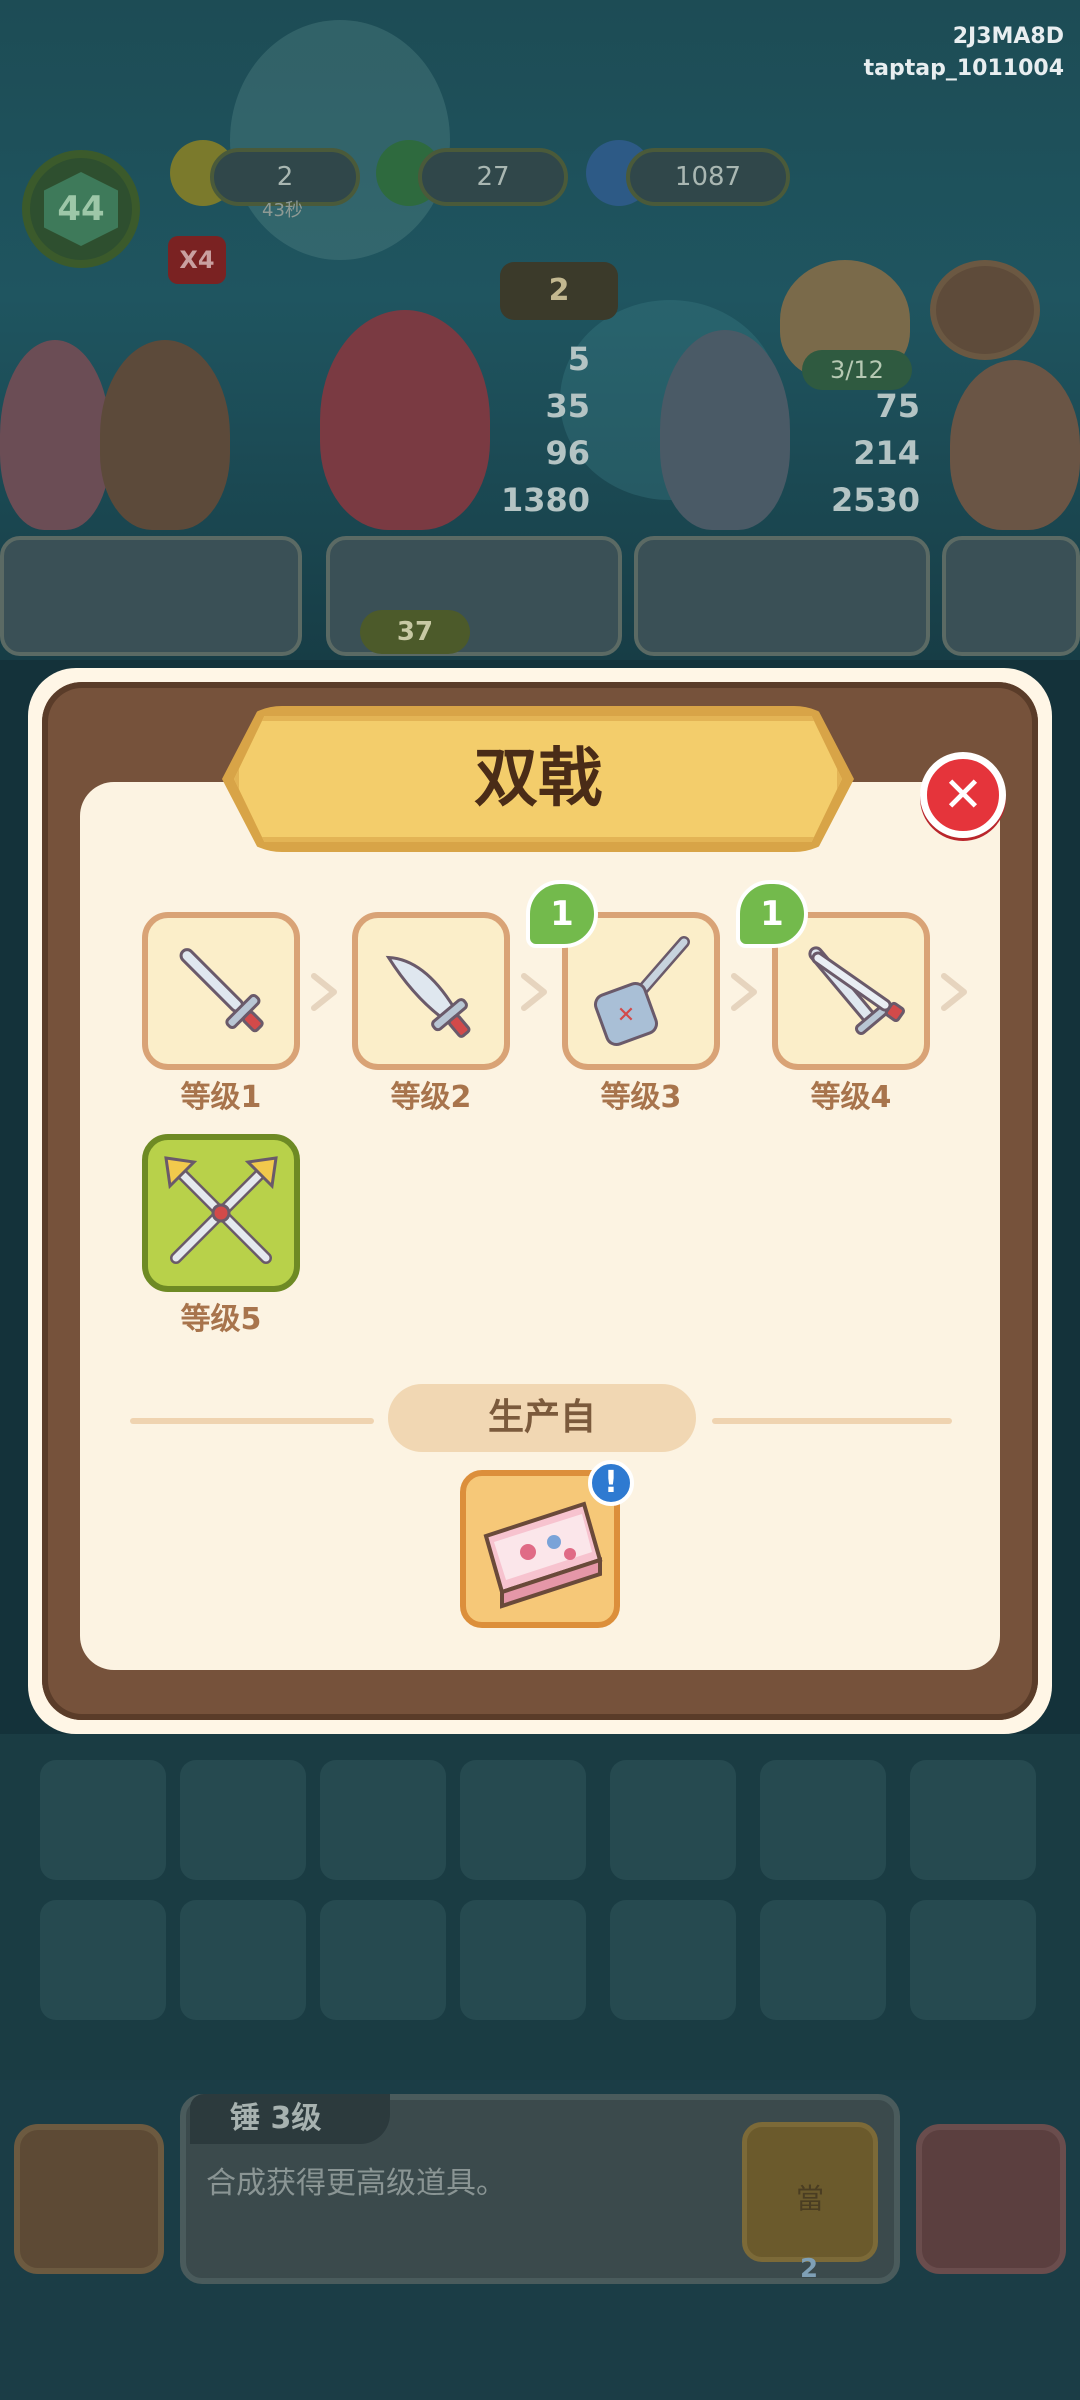  I want to click on selected-item-name: 锤 3级, so click(290, 2119).